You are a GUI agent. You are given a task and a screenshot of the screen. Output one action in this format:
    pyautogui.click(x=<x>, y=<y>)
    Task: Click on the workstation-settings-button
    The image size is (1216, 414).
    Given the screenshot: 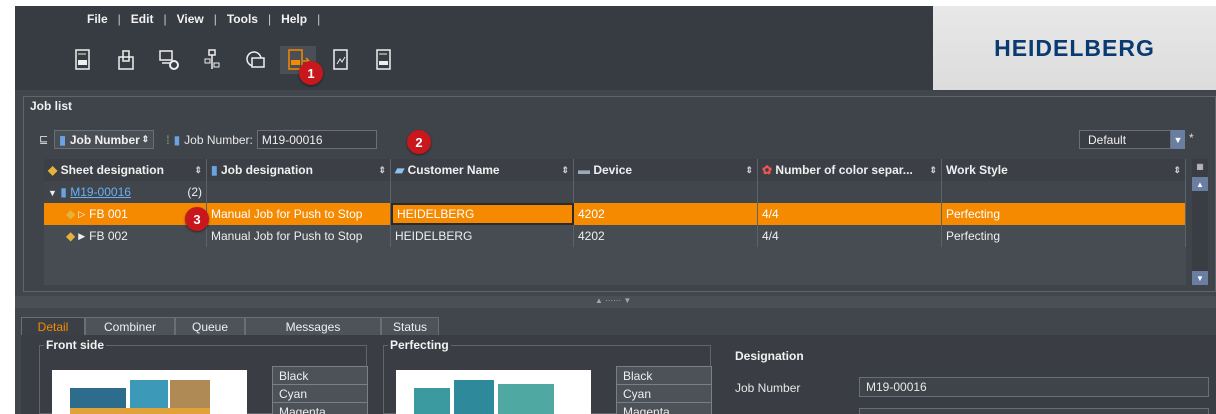 What is the action you would take?
    pyautogui.click(x=169, y=60)
    